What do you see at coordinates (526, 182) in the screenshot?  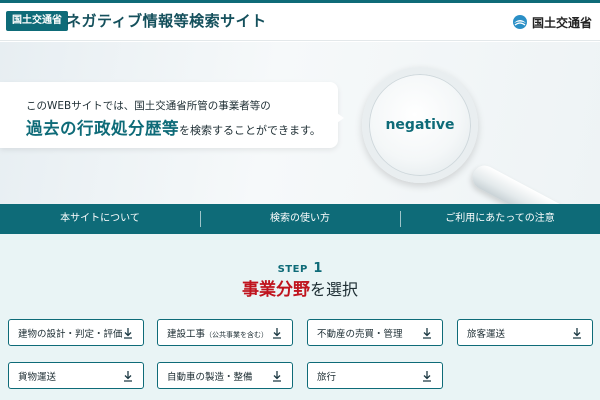 I see `magnifier-handle` at bounding box center [526, 182].